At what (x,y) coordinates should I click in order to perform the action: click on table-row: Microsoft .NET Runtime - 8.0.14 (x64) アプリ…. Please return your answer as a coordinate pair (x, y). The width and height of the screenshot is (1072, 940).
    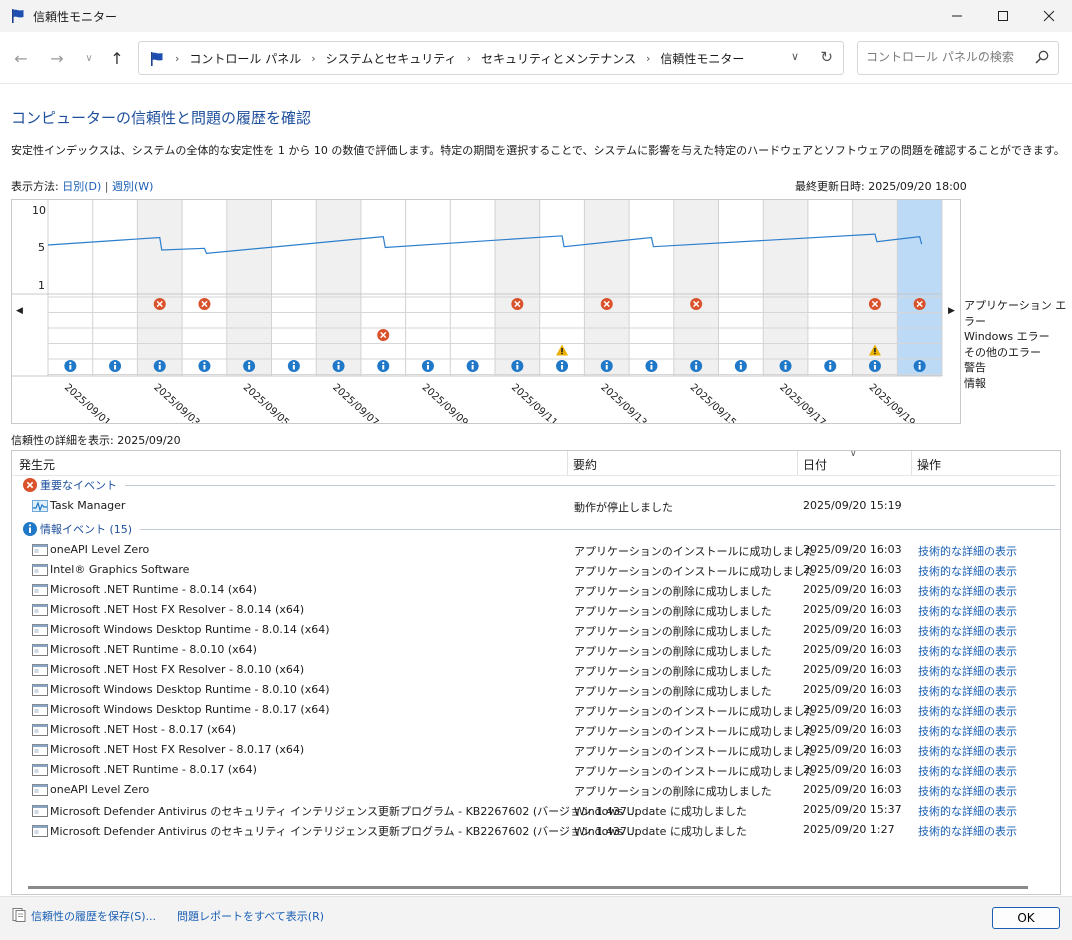
    Looking at the image, I should click on (536, 590).